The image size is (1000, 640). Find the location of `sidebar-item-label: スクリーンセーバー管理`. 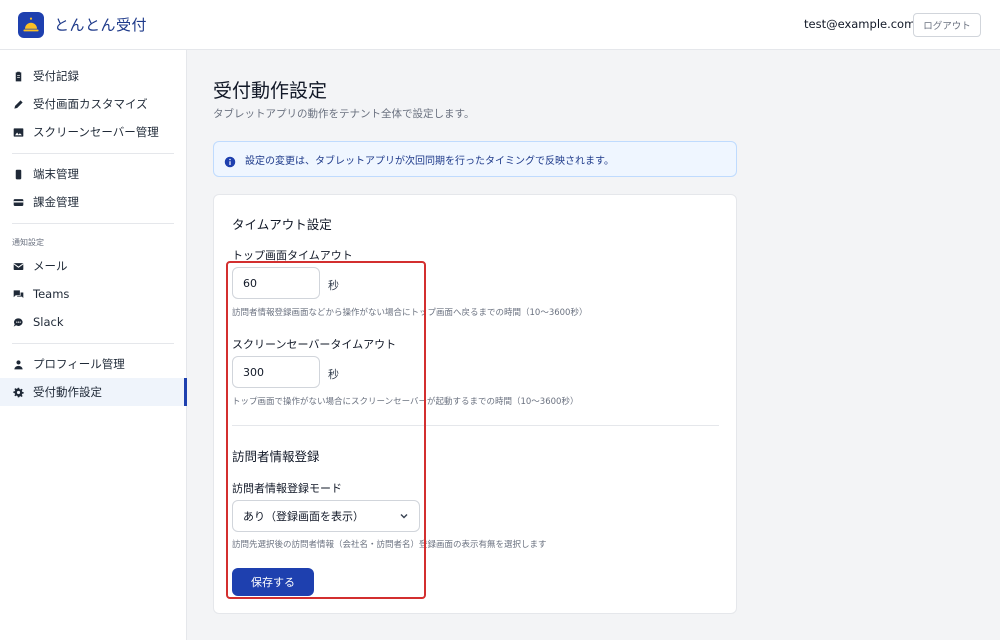

sidebar-item-label: スクリーンセーバー管理 is located at coordinates (96, 132).